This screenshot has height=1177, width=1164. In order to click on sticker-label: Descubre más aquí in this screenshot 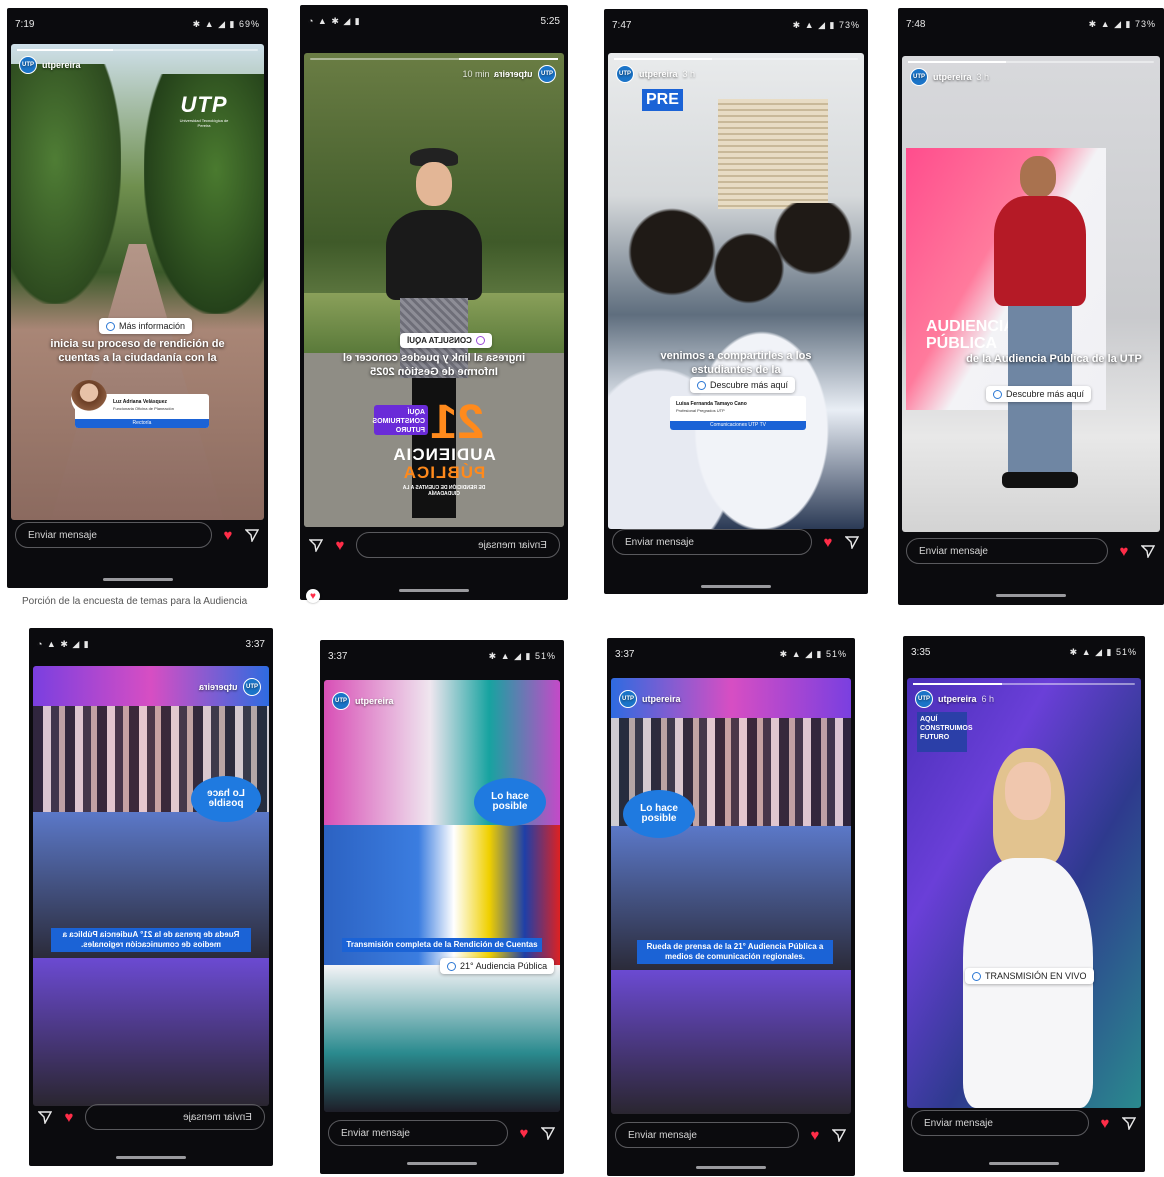, I will do `click(749, 385)`.